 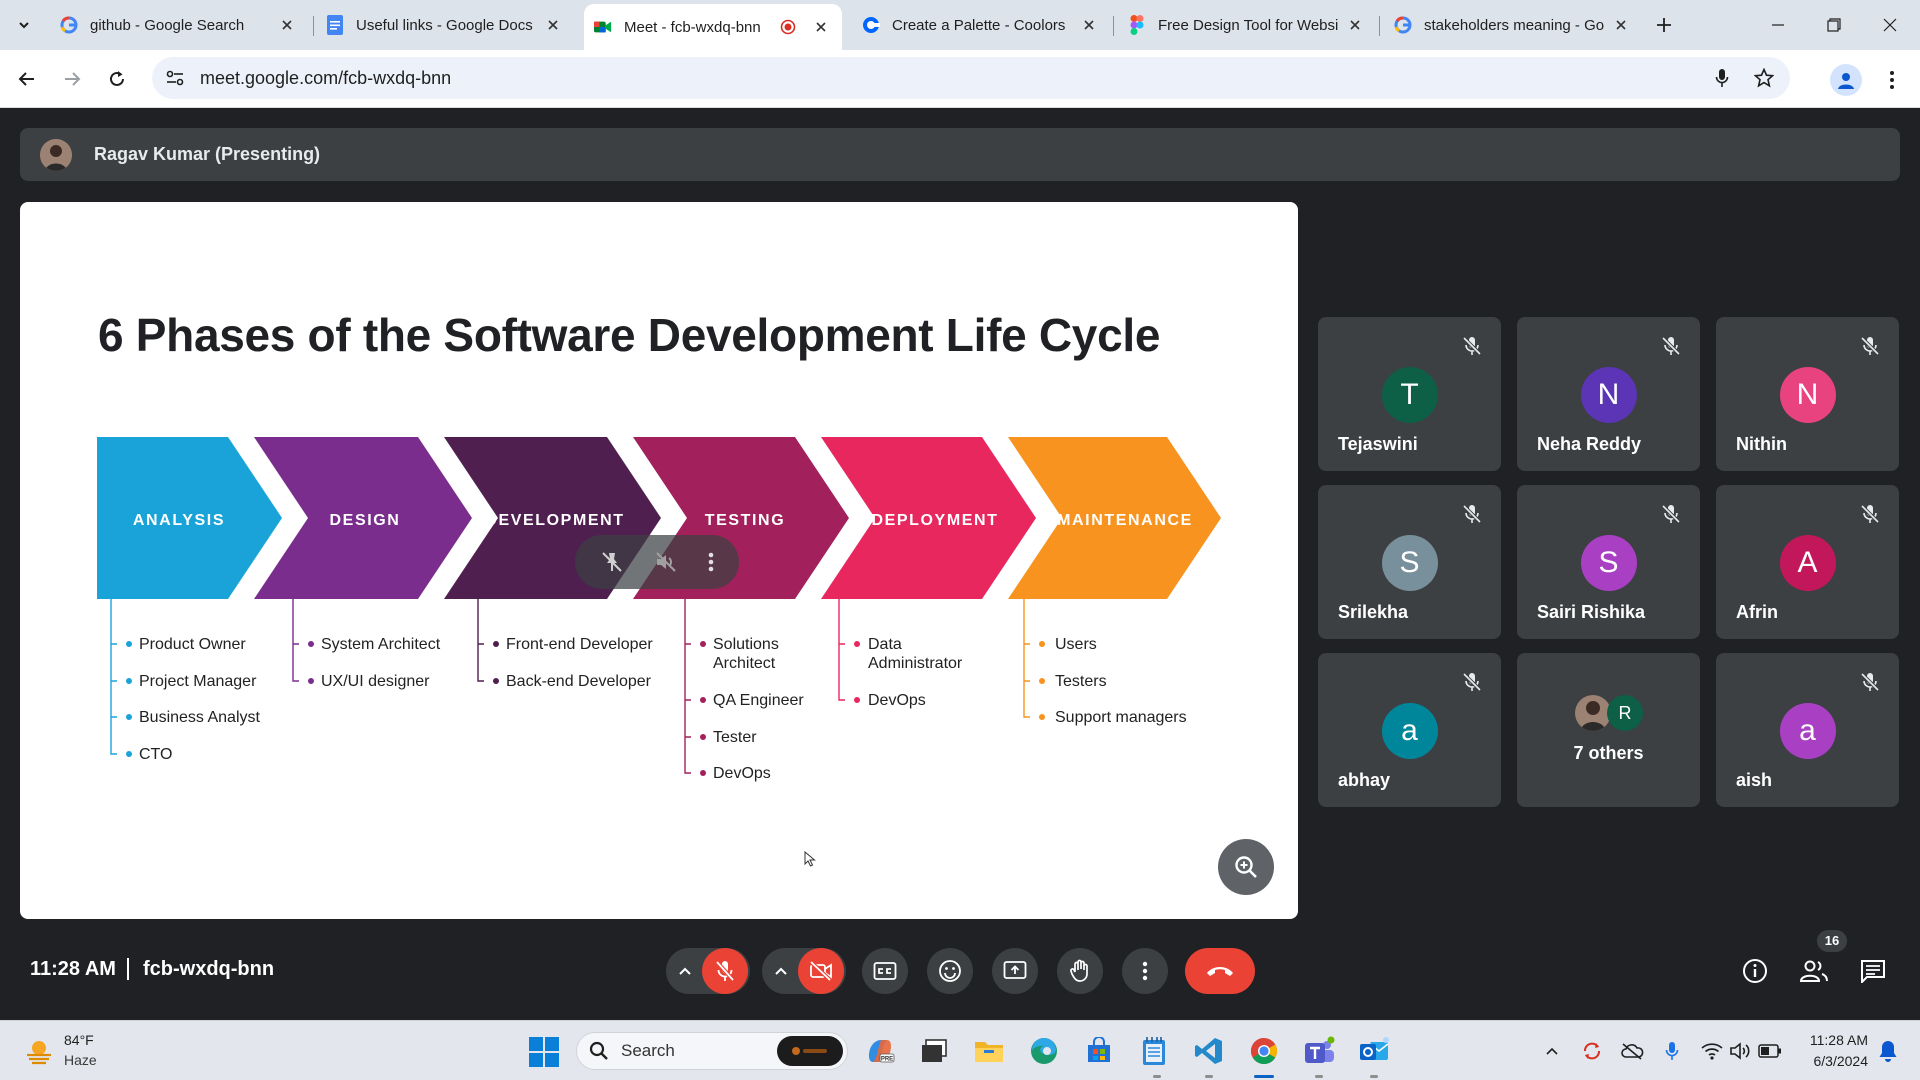 I want to click on participant-name: Afrin, so click(x=1757, y=612).